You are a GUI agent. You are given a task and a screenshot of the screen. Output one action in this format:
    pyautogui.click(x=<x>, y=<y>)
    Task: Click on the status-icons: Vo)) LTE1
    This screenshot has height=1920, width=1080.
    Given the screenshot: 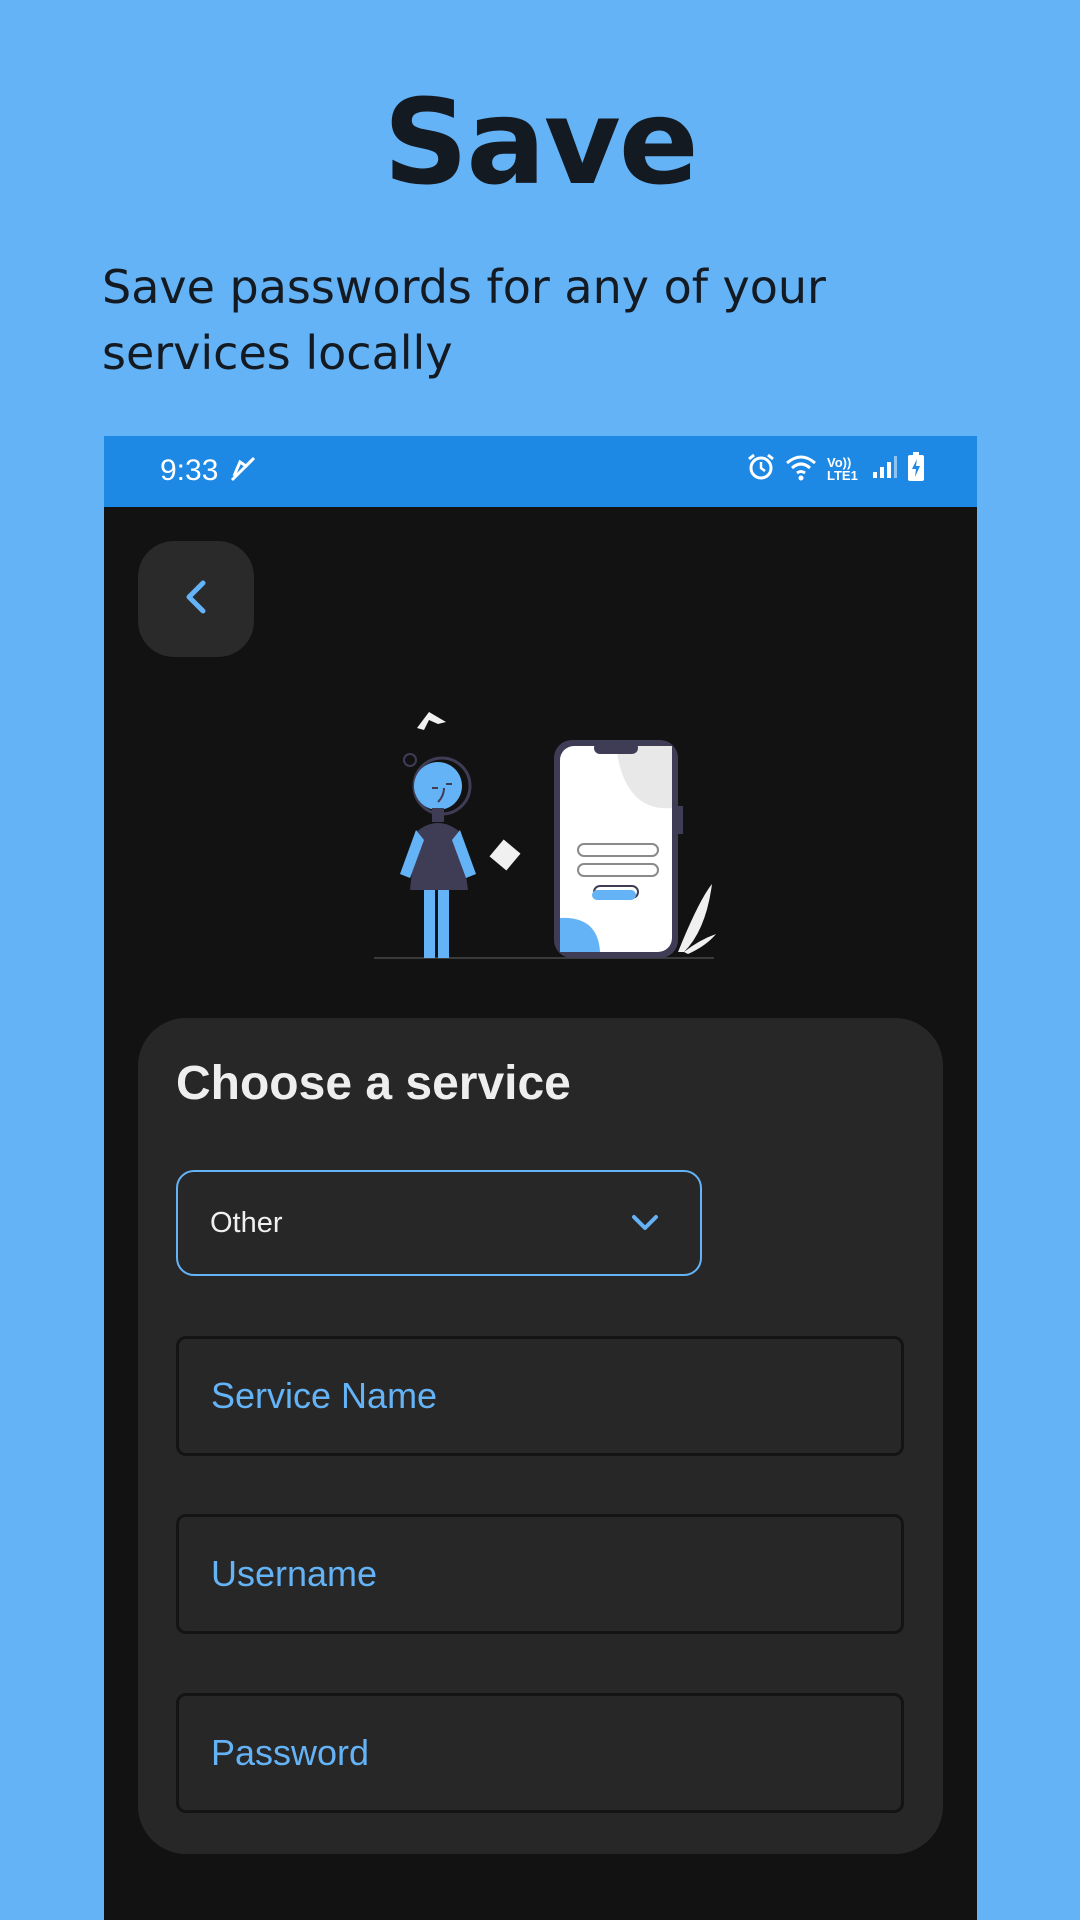 What is the action you would take?
    pyautogui.click(x=836, y=469)
    